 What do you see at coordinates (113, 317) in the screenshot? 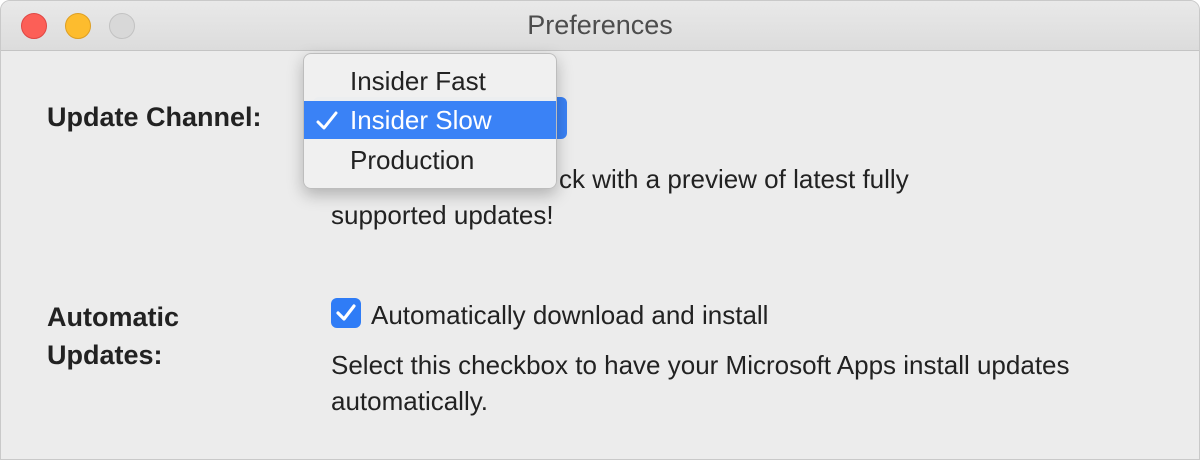
I see `automatic-updates-label-line1: Automatic` at bounding box center [113, 317].